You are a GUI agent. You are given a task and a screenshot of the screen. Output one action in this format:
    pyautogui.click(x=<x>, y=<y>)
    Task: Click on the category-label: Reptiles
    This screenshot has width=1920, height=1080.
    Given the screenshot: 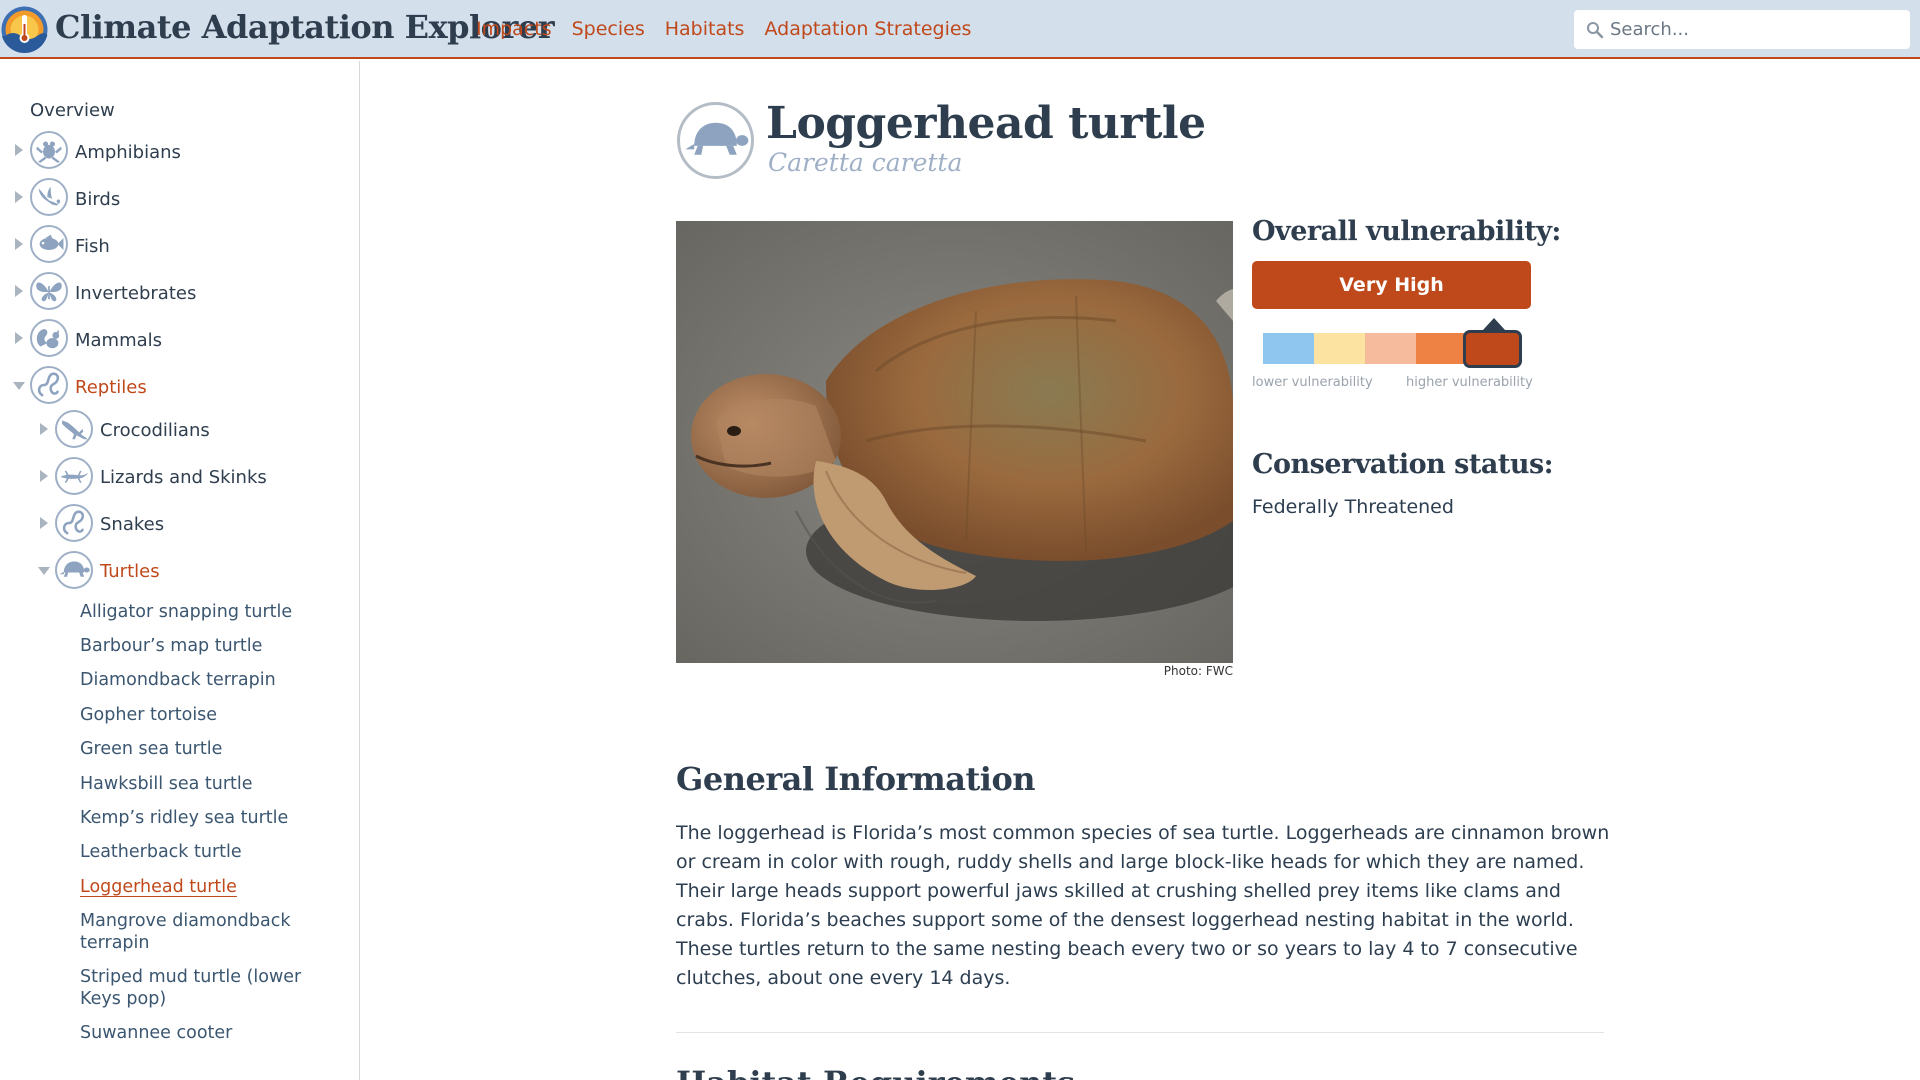 What is the action you would take?
    pyautogui.click(x=111, y=387)
    